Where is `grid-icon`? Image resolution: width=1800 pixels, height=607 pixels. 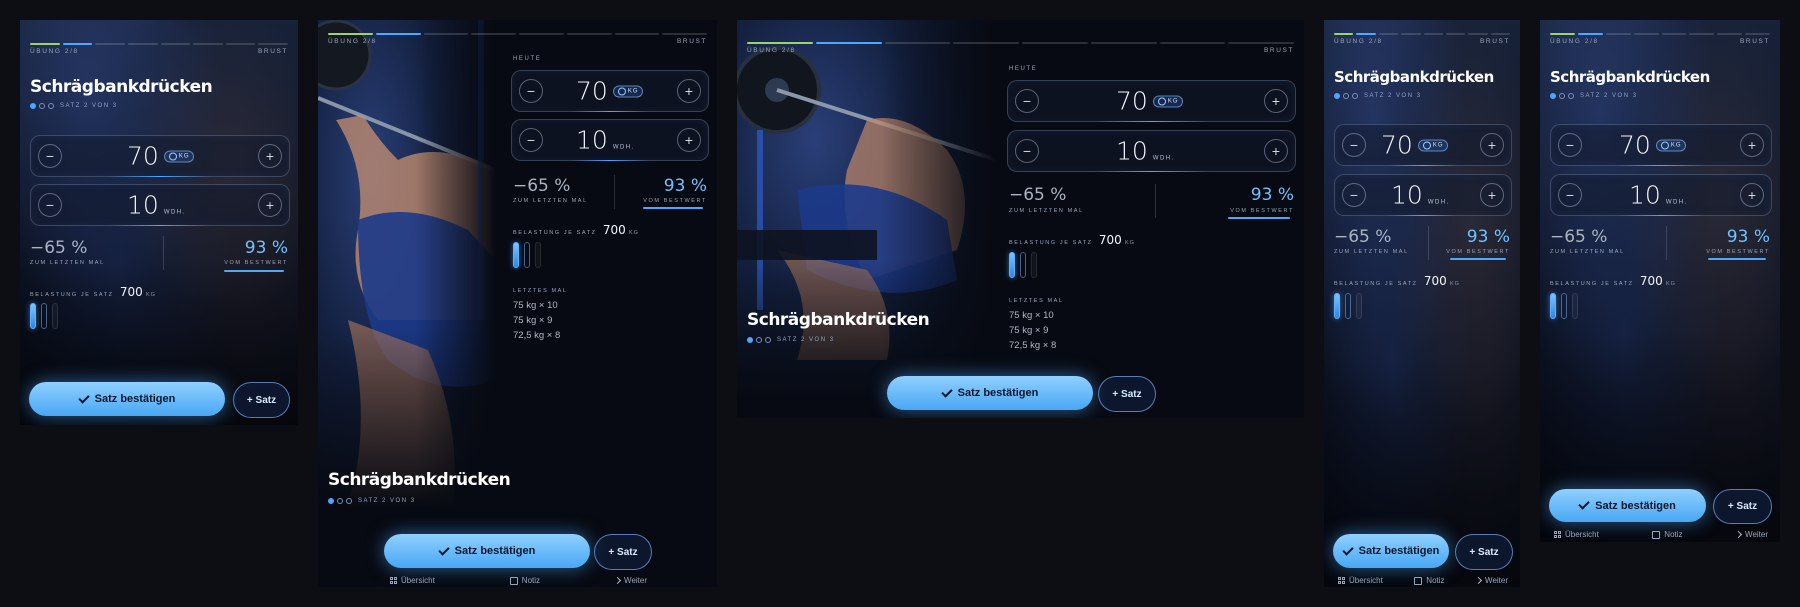 grid-icon is located at coordinates (1557, 534).